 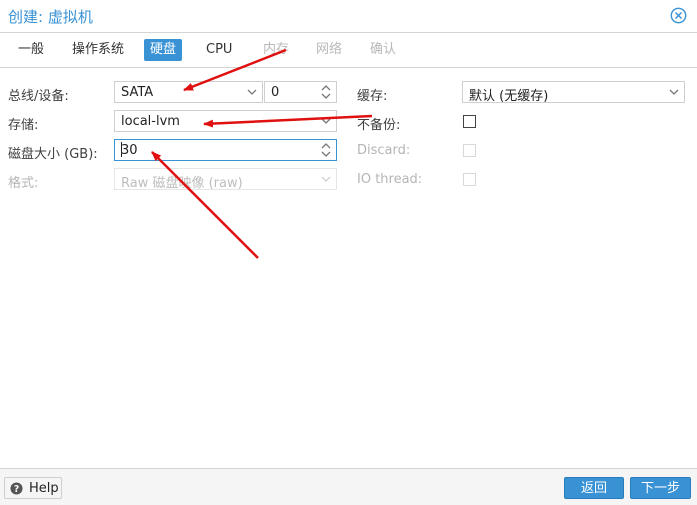 What do you see at coordinates (594, 488) in the screenshot?
I see `back-button: 返回` at bounding box center [594, 488].